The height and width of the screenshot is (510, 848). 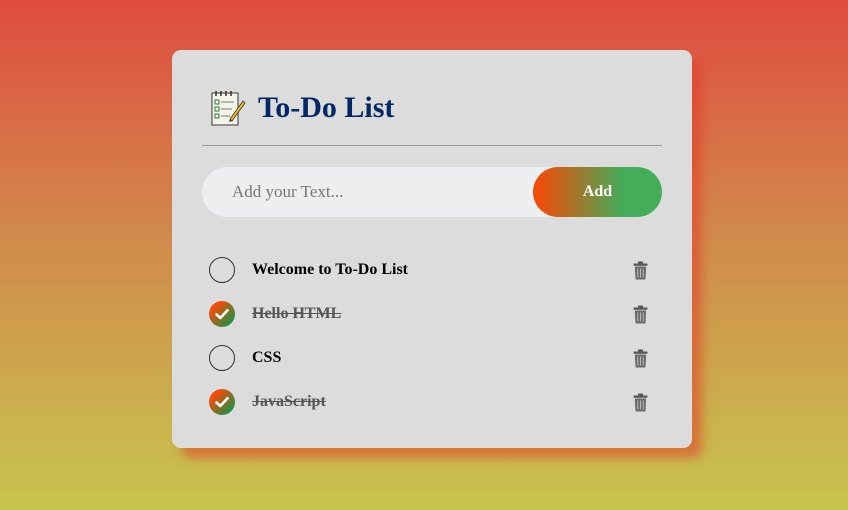 I want to click on task-item: Welcome to To-Do List, so click(x=434, y=270).